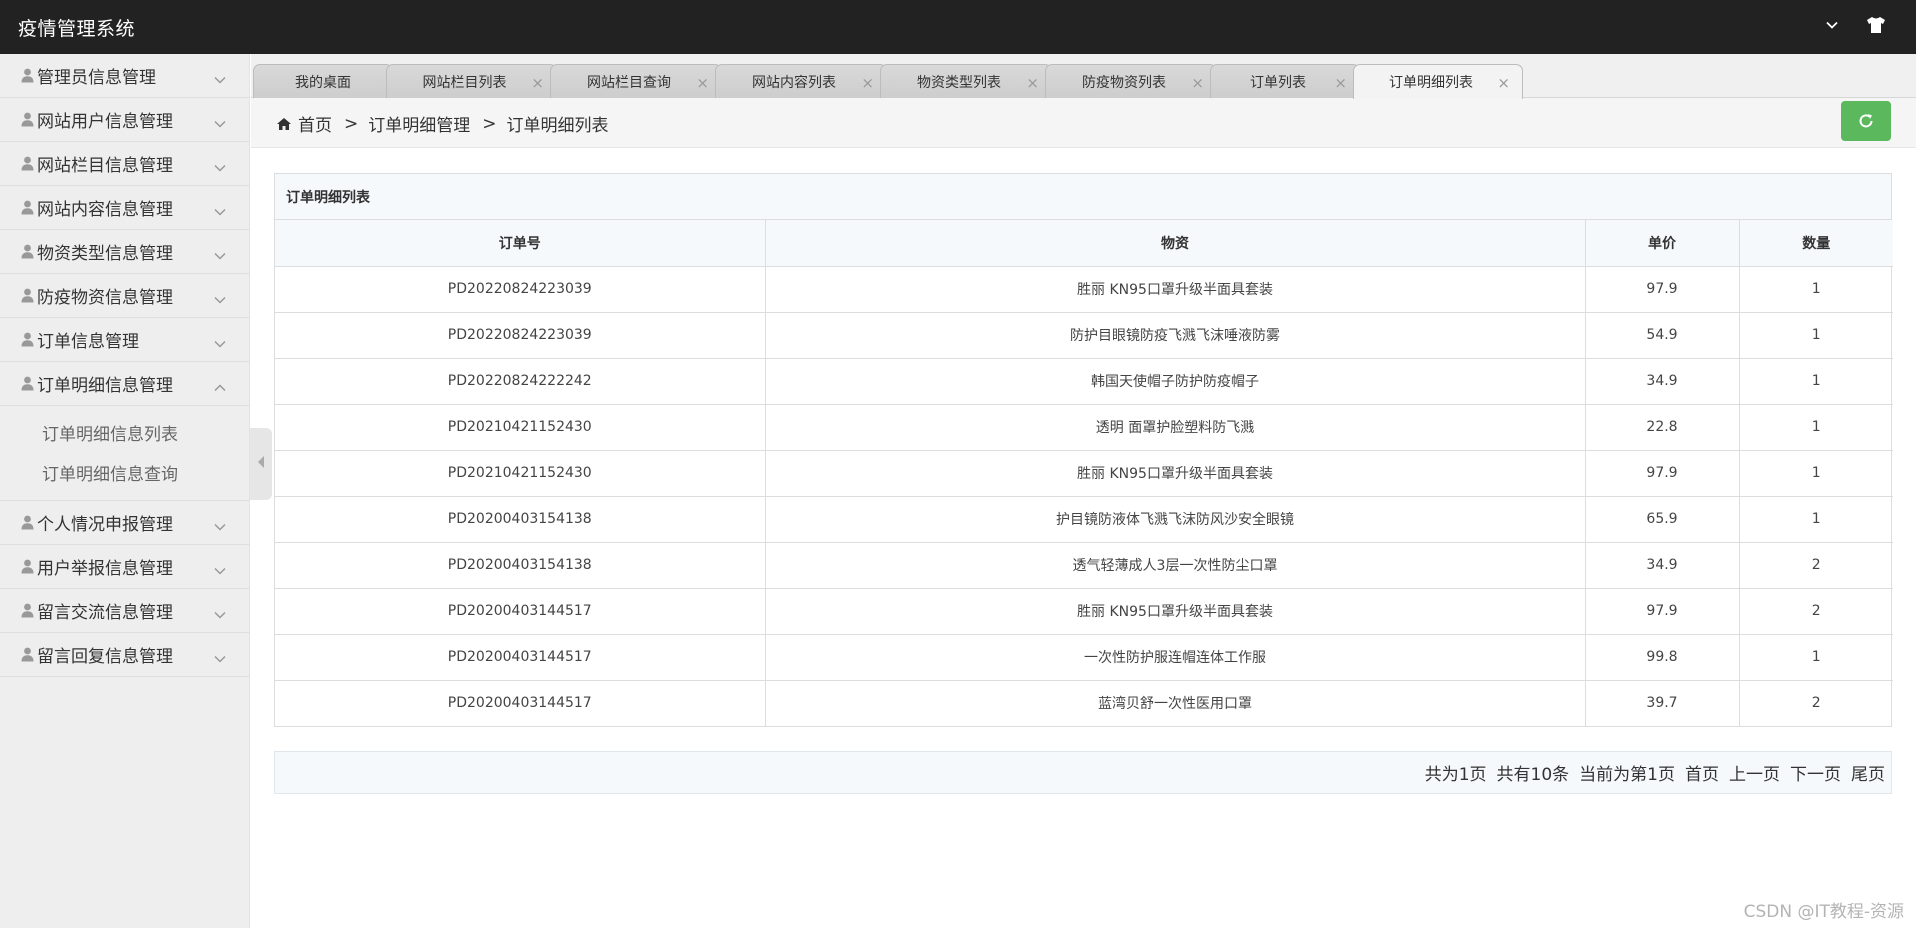  I want to click on tab-label: 订单明细列表, so click(1431, 83).